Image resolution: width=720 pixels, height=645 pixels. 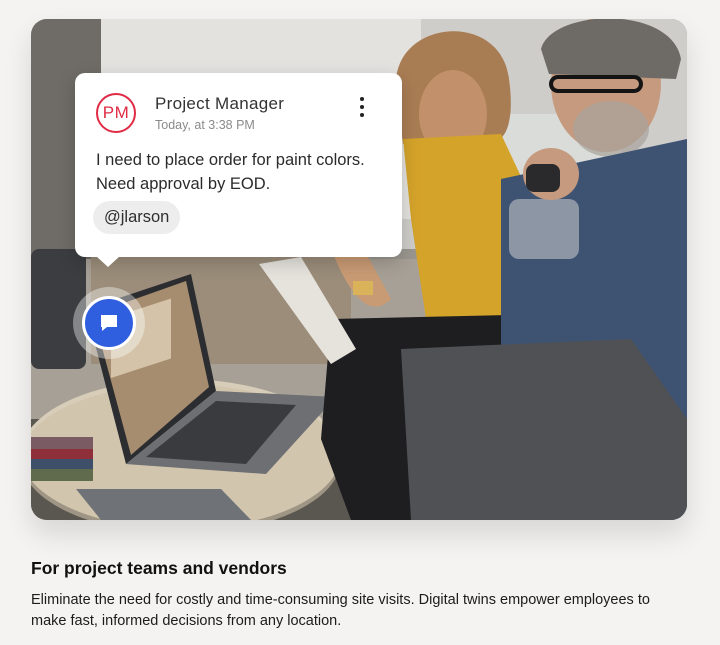 What do you see at coordinates (116, 113) in the screenshot?
I see `avatar: PM` at bounding box center [116, 113].